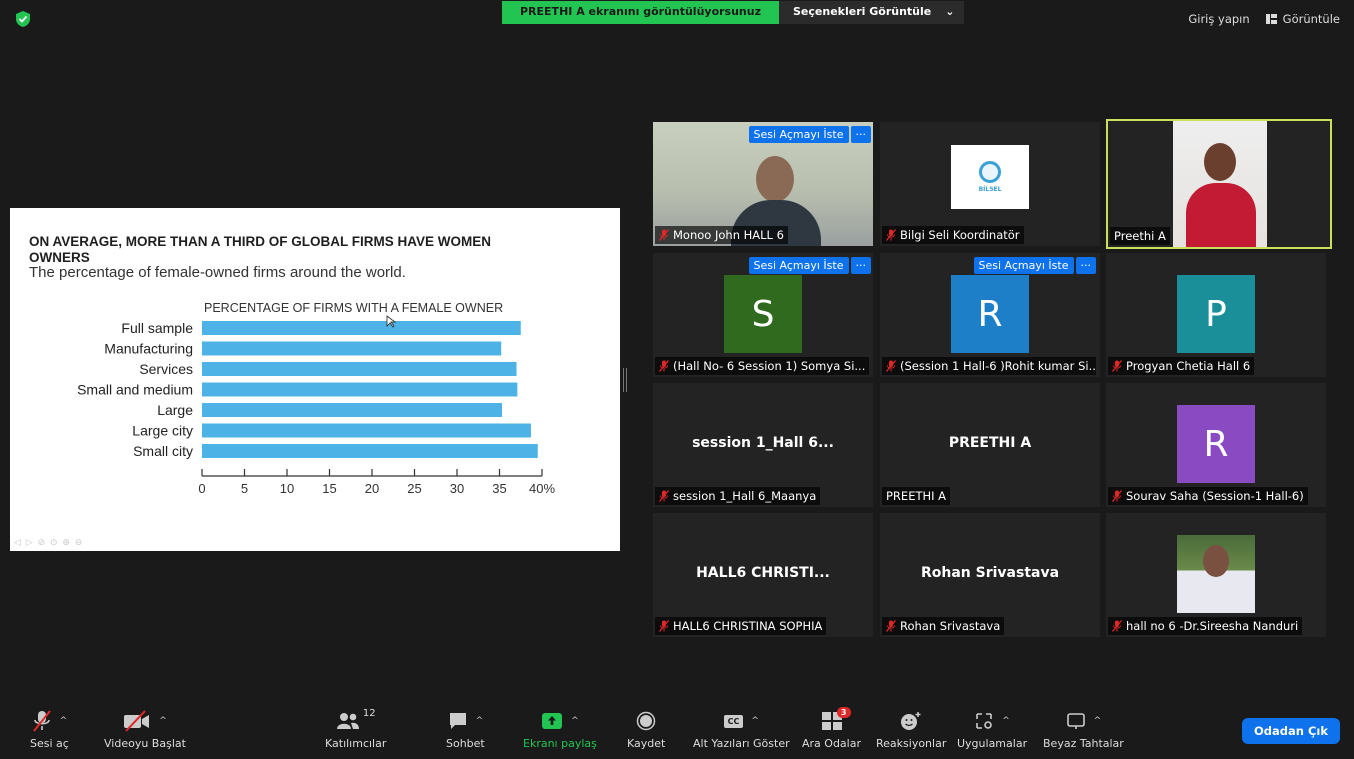 Image resolution: width=1354 pixels, height=759 pixels. I want to click on participant-name: Sourav Saha (Session-1 Hall-6), so click(1208, 496).